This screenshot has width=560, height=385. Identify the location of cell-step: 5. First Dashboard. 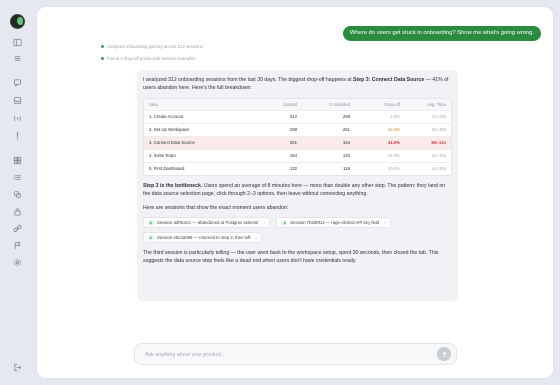
(167, 168).